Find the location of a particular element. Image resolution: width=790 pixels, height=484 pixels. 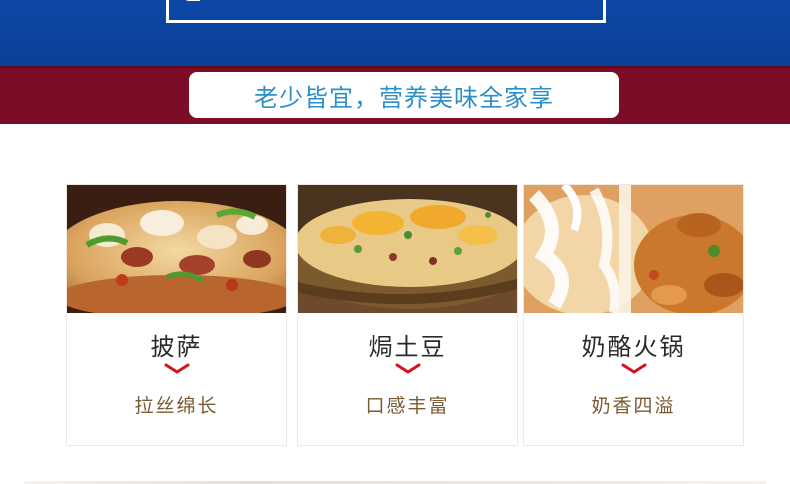

baked-potato-photo is located at coordinates (407, 249).